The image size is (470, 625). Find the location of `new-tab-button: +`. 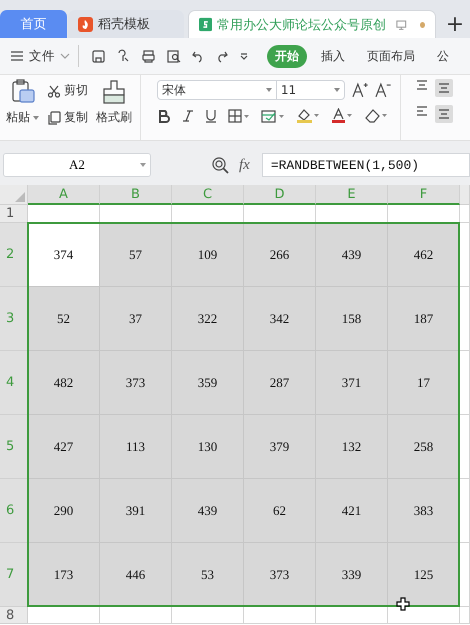

new-tab-button: + is located at coordinates (455, 24).